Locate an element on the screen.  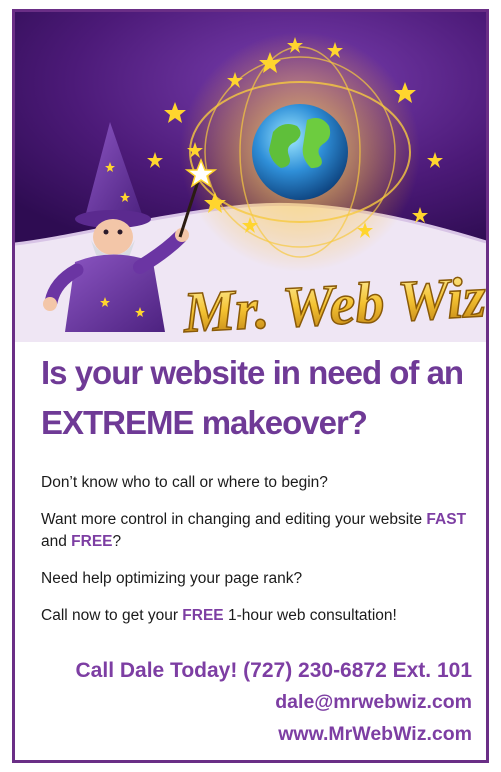
headline-line-2: EXTREME makeover? is located at coordinates (204, 422).